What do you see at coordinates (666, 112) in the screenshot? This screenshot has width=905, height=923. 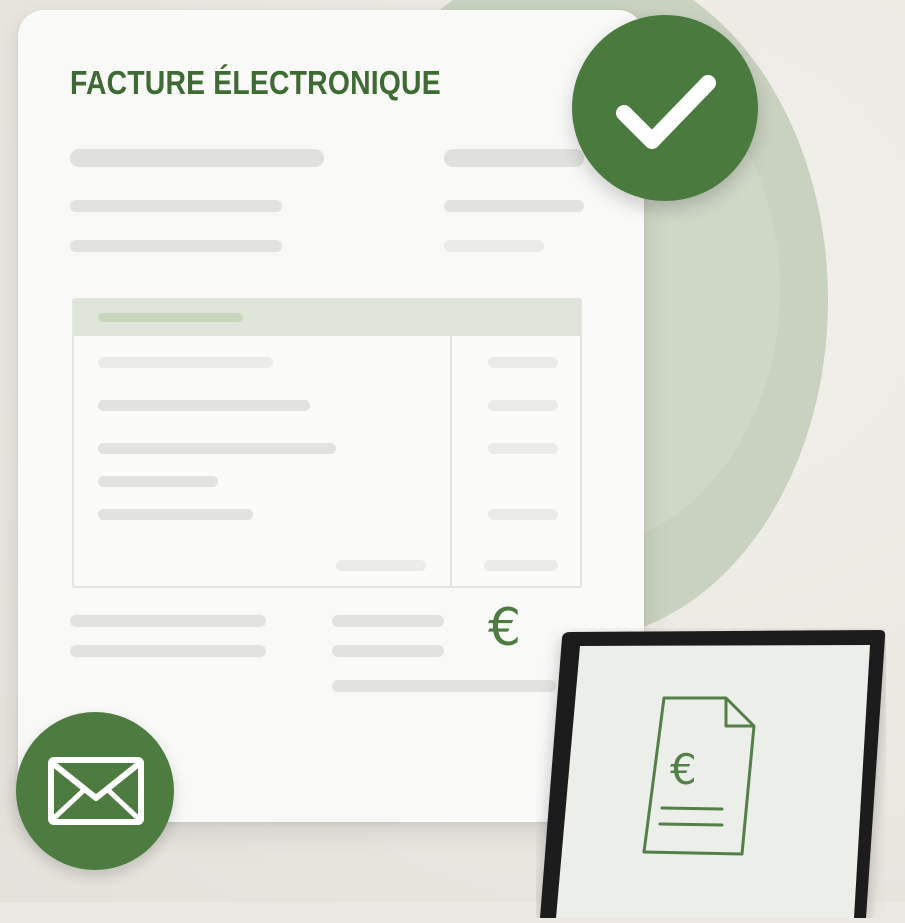 I see `checkmark-icon` at bounding box center [666, 112].